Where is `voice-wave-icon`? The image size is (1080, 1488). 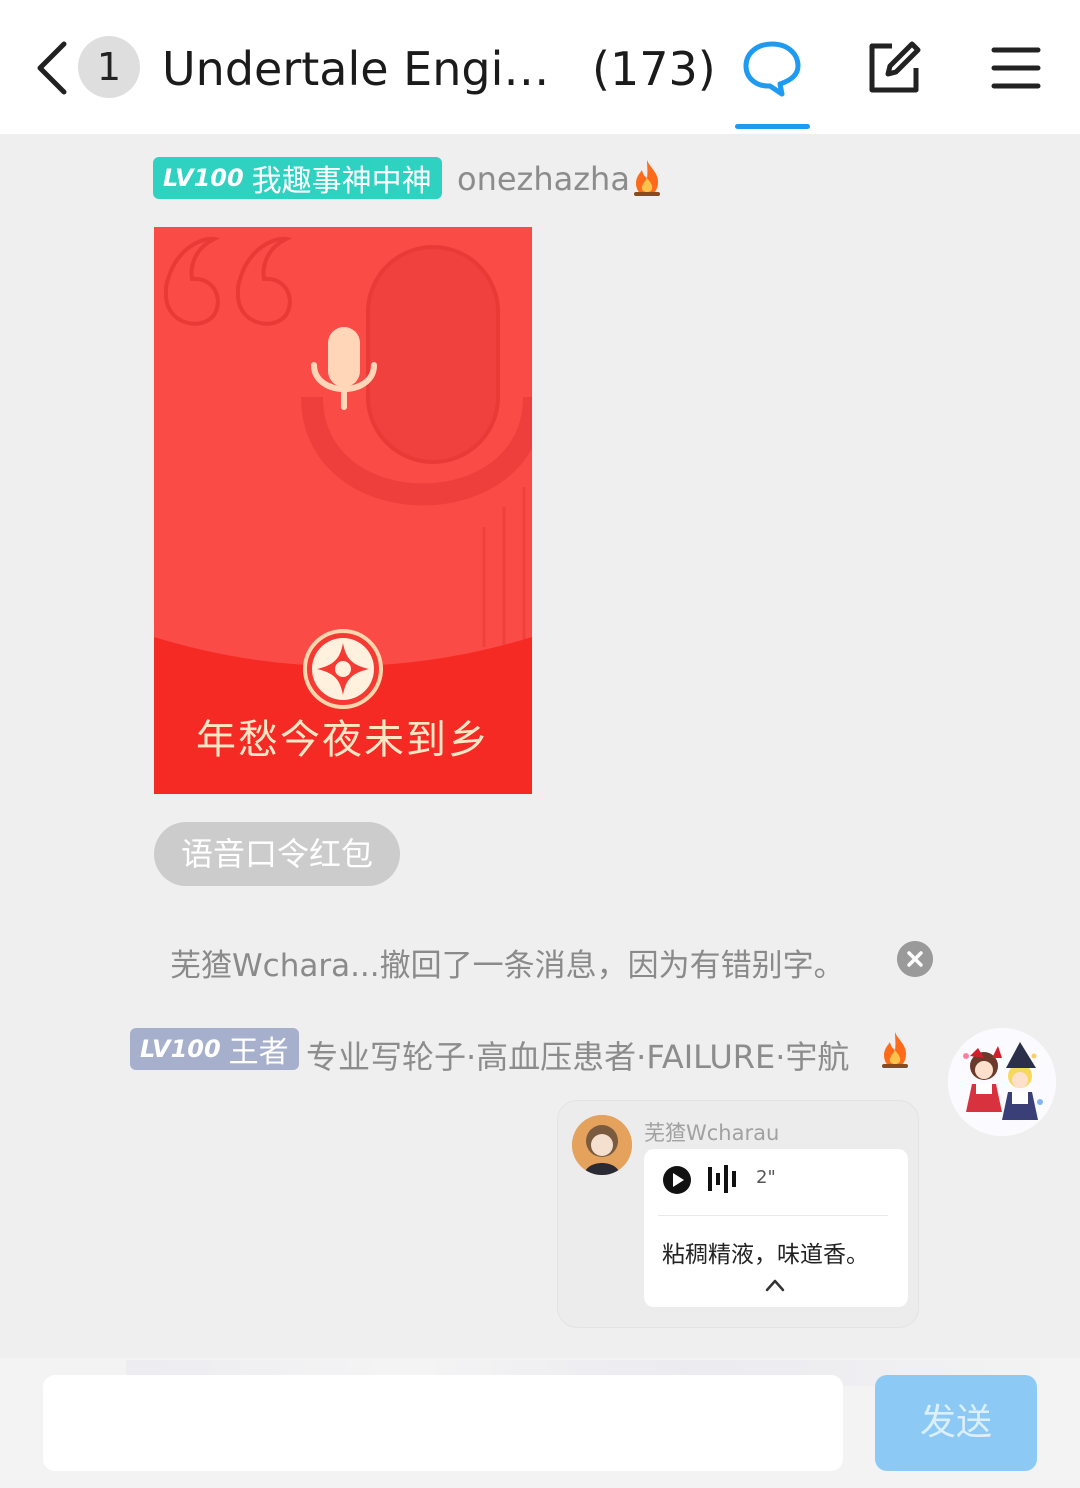
voice-wave-icon is located at coordinates (722, 1179).